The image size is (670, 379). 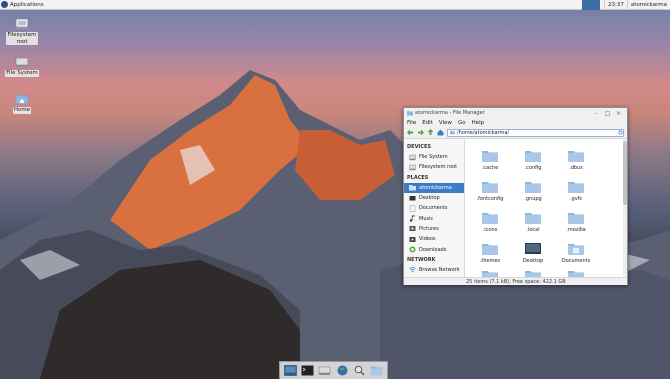 I want to click on desktop-icon-home: Home, so click(x=22, y=103).